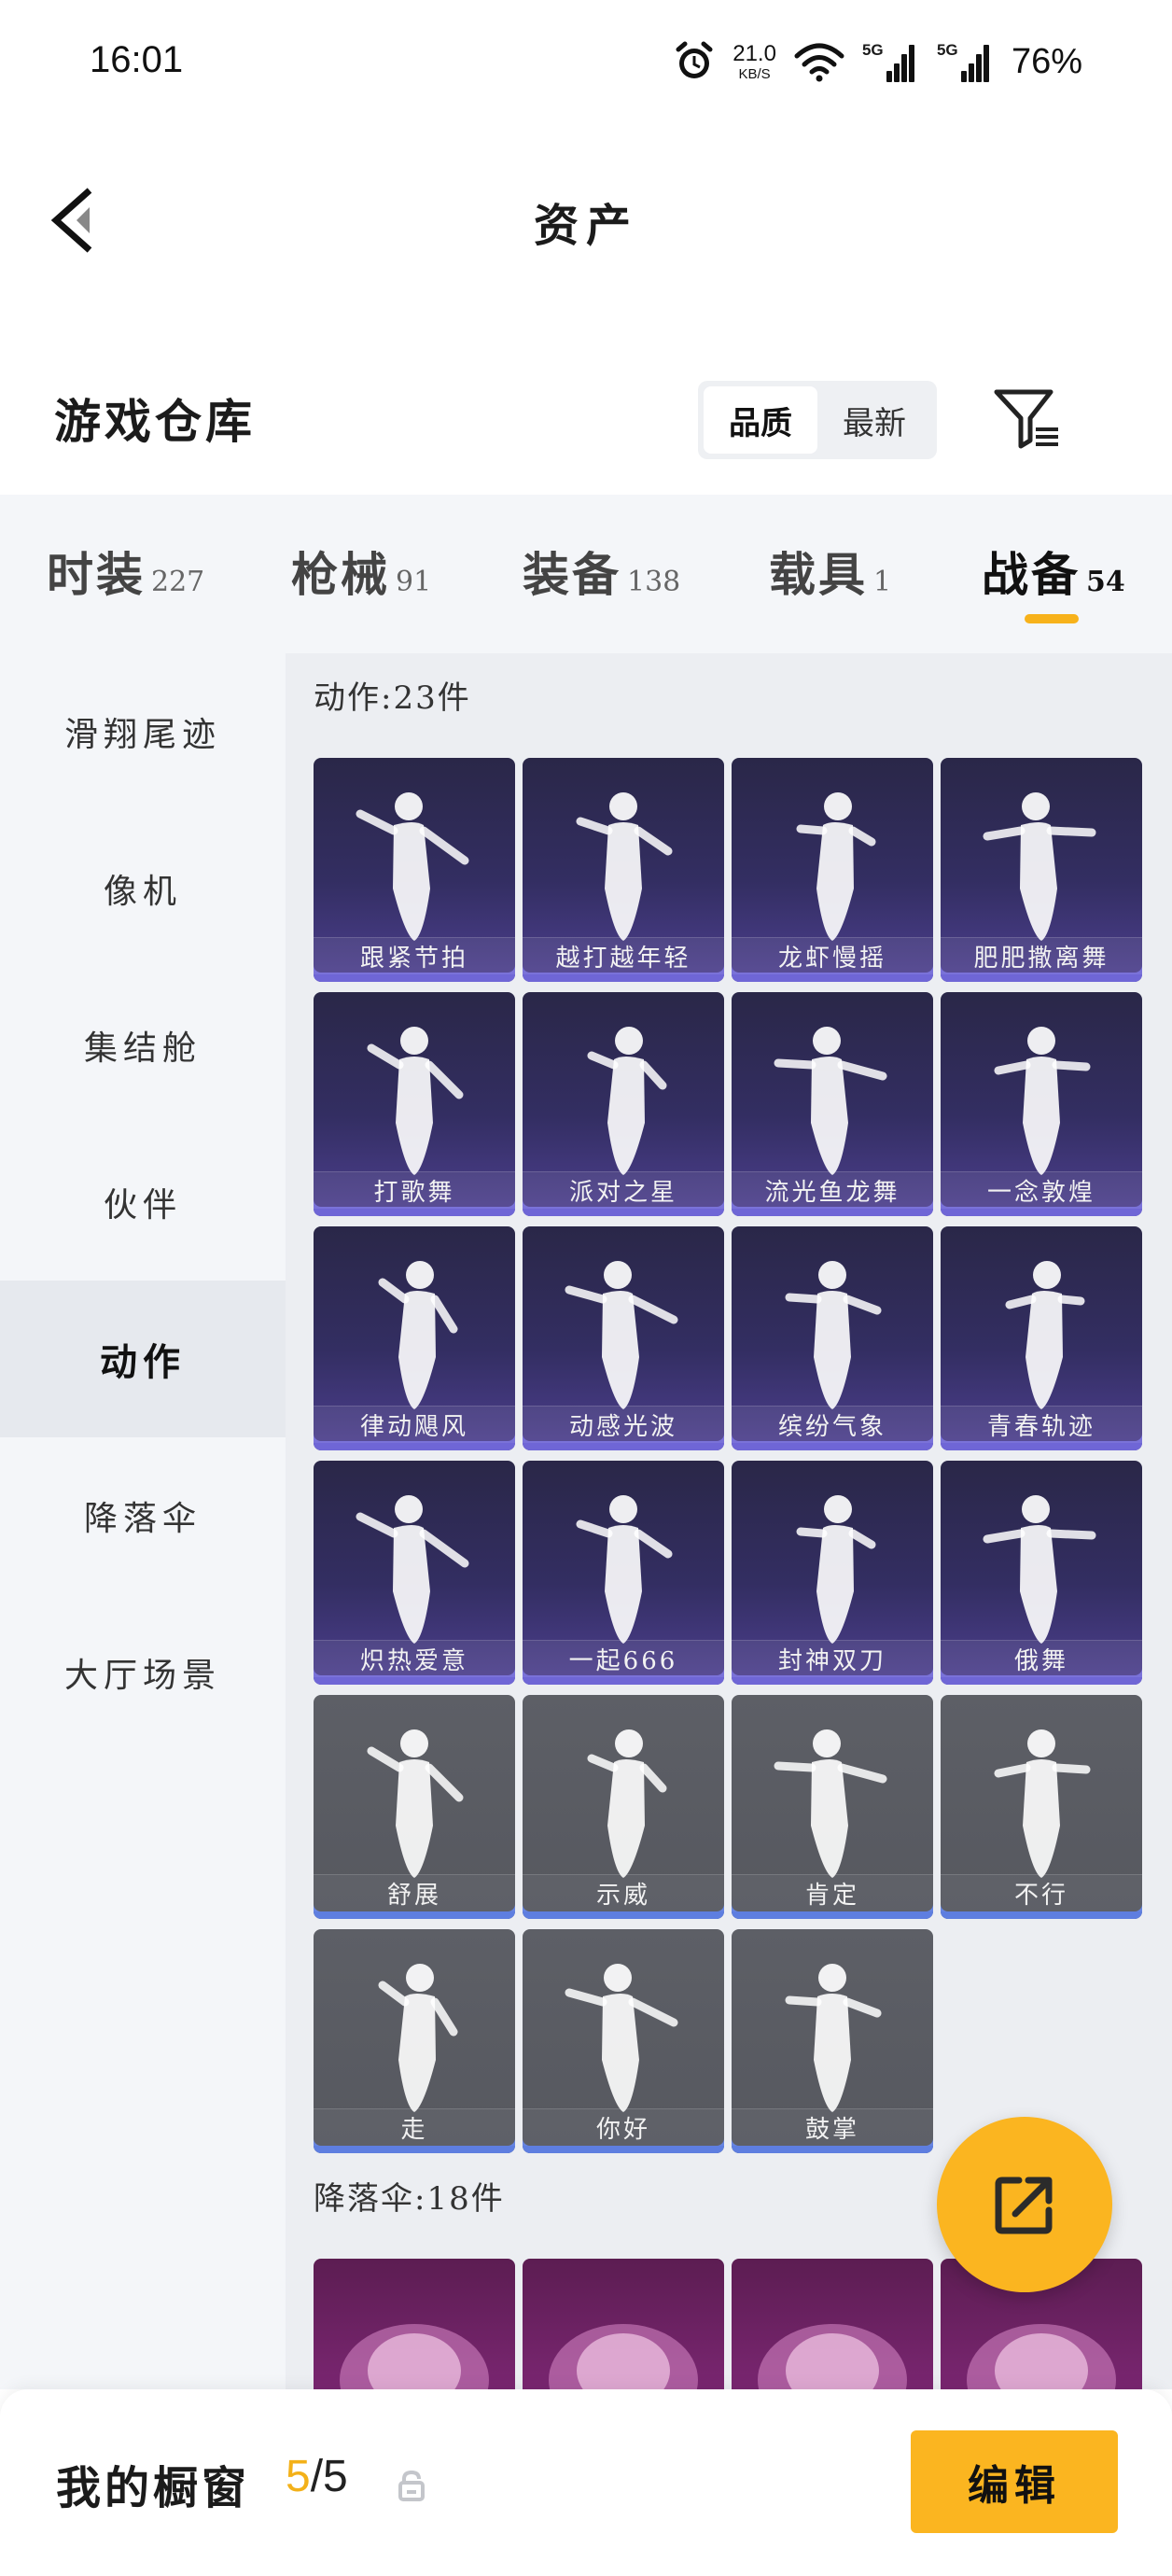 The height and width of the screenshot is (2576, 1172). I want to click on item-card: 龙虾慢摇, so click(832, 870).